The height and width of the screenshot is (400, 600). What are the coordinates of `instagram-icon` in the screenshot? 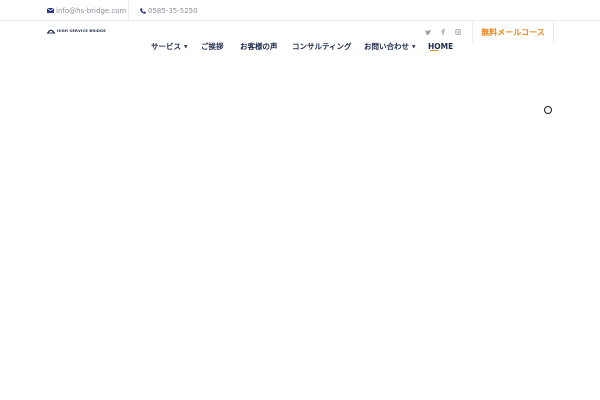 It's located at (458, 32).